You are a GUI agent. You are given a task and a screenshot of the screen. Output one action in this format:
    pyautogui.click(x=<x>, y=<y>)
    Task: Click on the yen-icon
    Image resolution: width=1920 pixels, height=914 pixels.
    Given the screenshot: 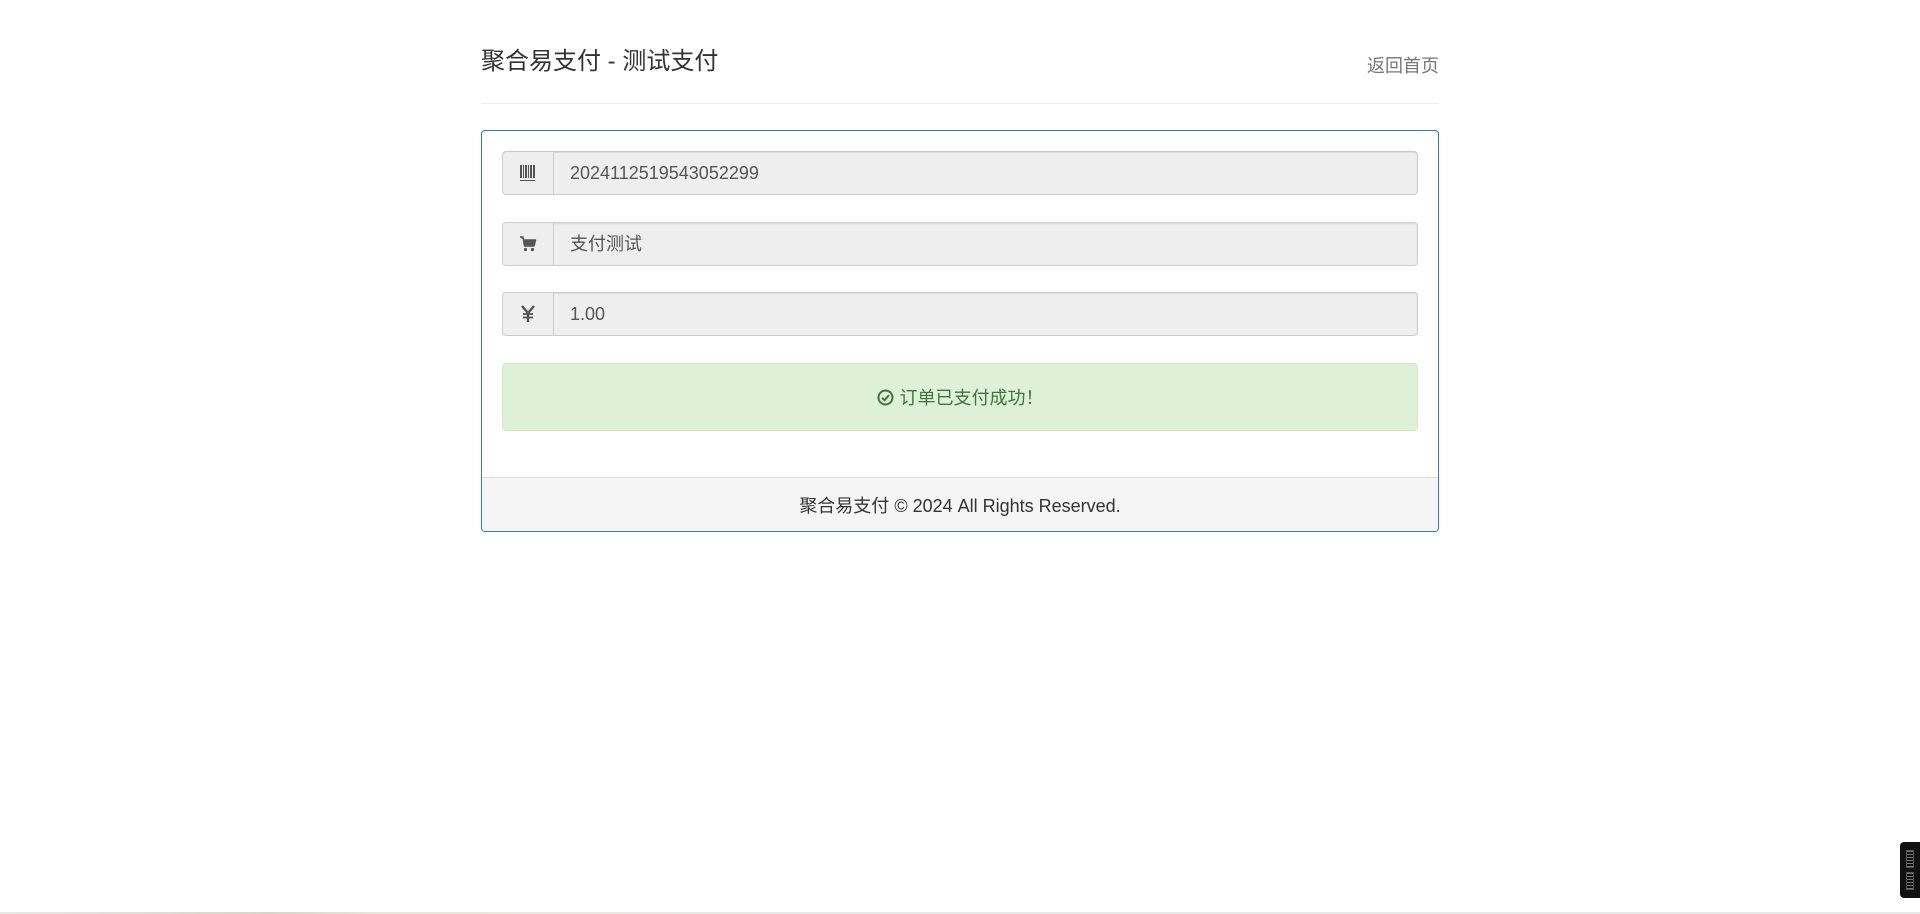 What is the action you would take?
    pyautogui.click(x=527, y=314)
    